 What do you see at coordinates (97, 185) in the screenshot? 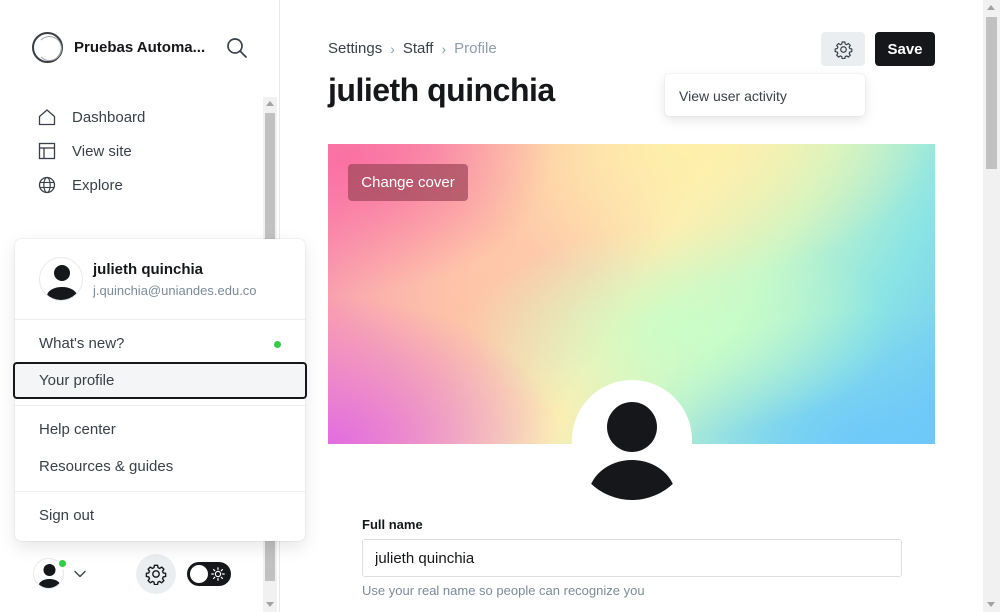
I see `sidebar-item-label: Explore` at bounding box center [97, 185].